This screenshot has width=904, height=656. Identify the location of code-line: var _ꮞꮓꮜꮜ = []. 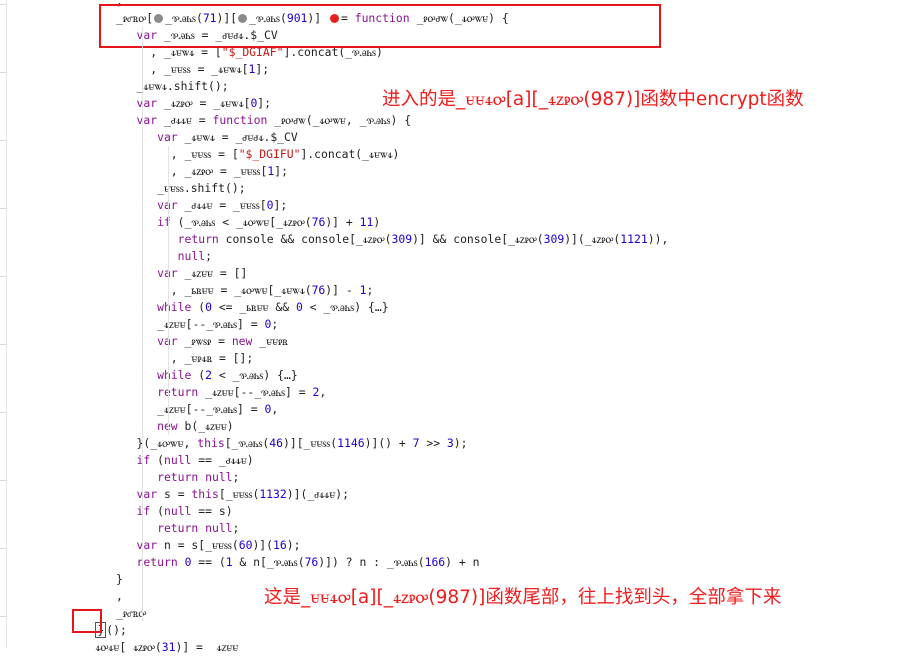
(202, 273).